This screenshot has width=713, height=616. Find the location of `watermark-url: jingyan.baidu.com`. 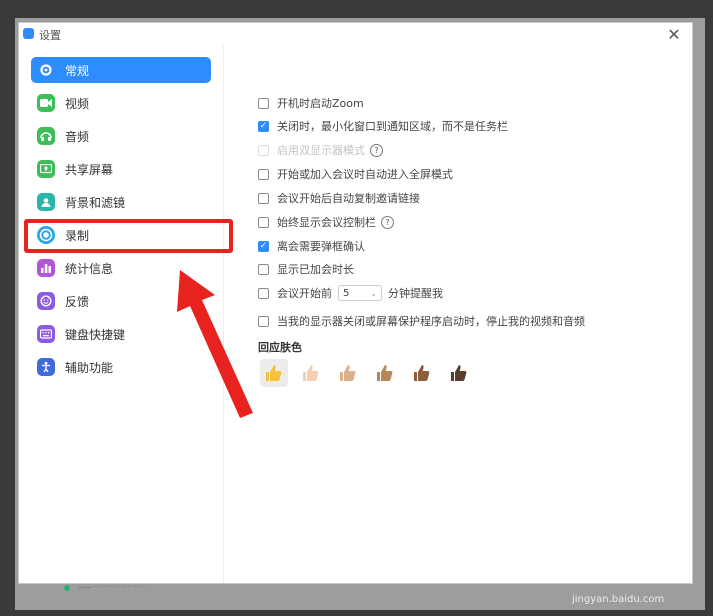

watermark-url: jingyan.baidu.com is located at coordinates (618, 599).